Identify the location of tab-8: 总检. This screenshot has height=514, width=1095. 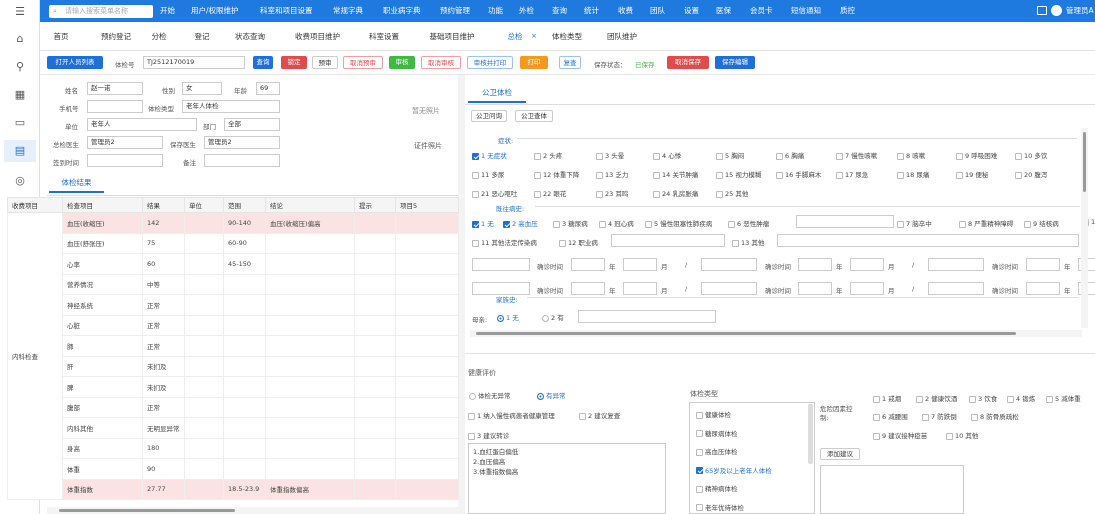
(515, 36).